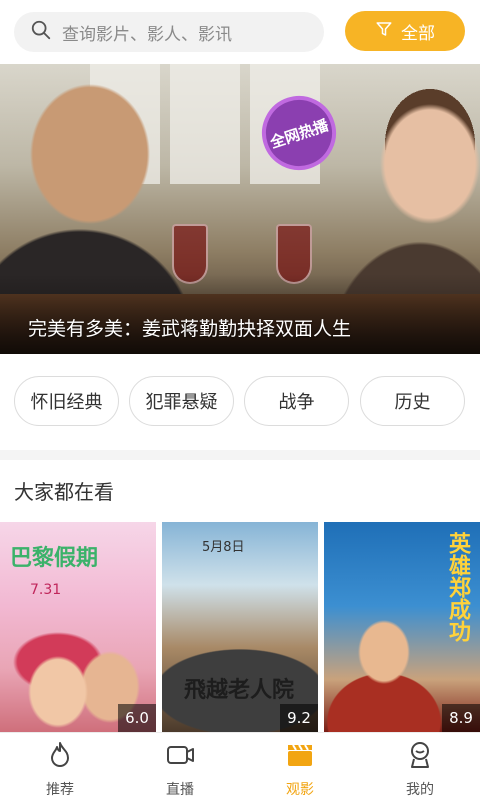 This screenshot has width=480, height=800. I want to click on profile-icon, so click(420, 757).